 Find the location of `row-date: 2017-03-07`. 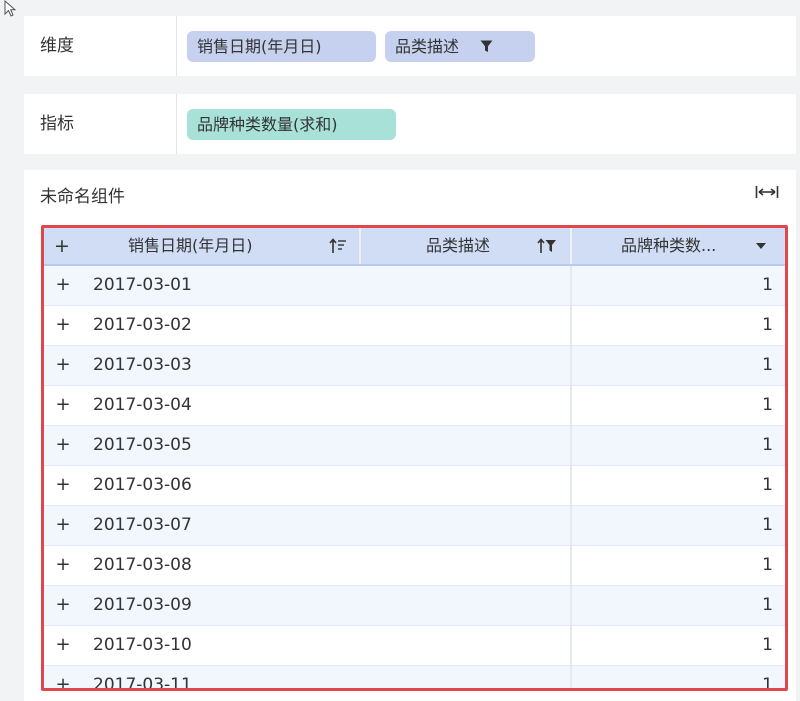

row-date: 2017-03-07 is located at coordinates (142, 525).